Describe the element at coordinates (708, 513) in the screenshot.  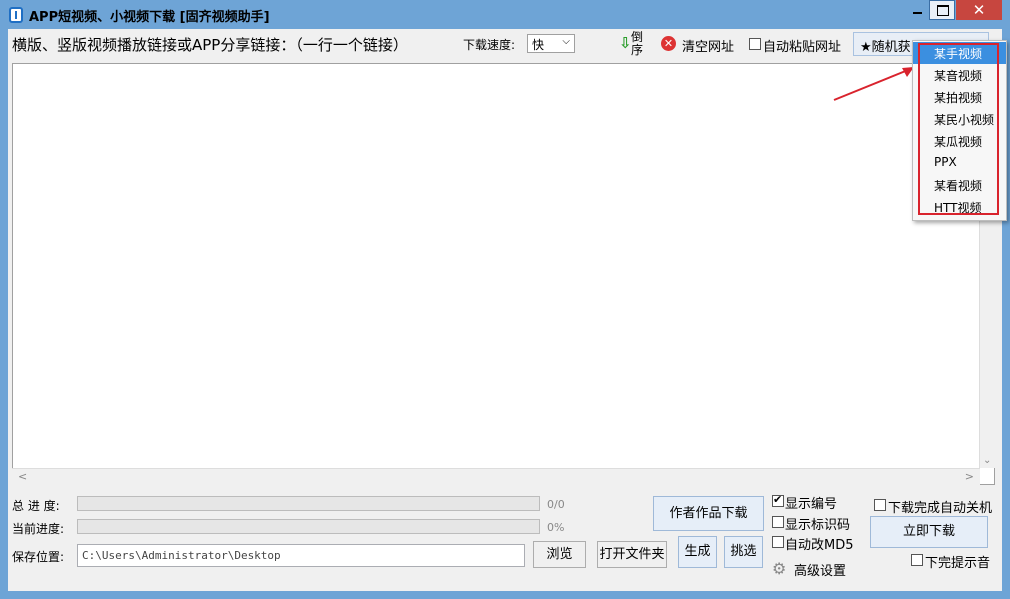
I see `author-works-download-button: 作者作品下载` at that location.